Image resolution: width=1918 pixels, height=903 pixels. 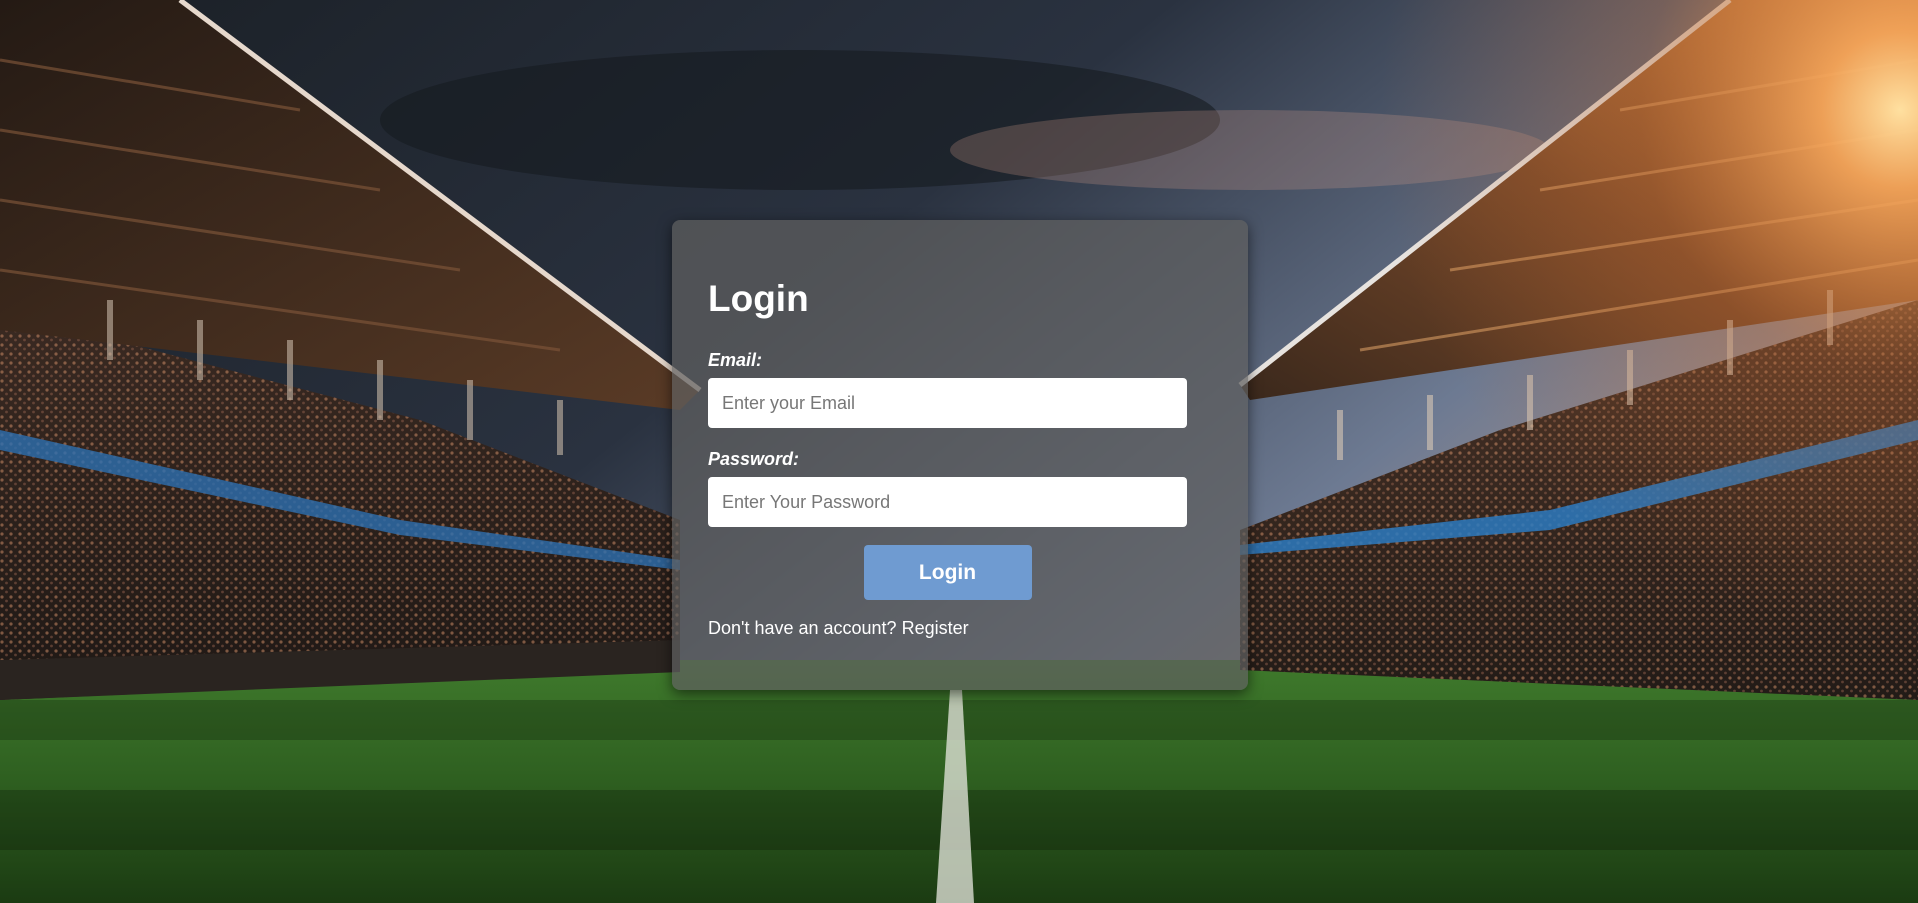 I want to click on email-label: Email:, so click(x=735, y=360).